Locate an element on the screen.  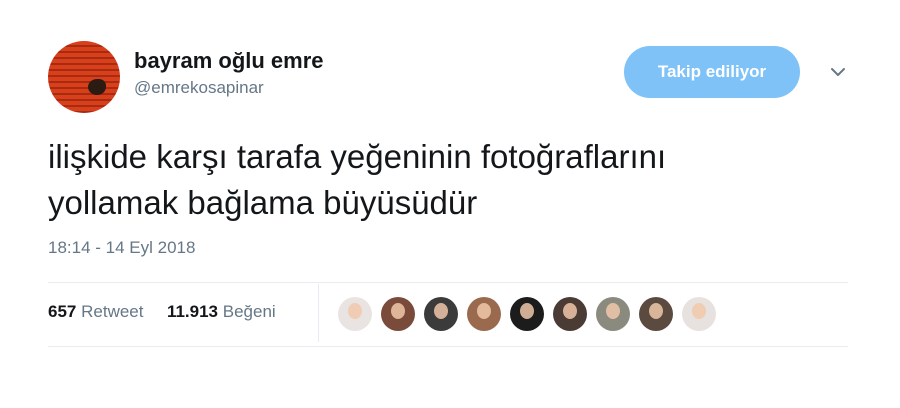
like-stat: 11.913 Beğeni is located at coordinates (221, 311).